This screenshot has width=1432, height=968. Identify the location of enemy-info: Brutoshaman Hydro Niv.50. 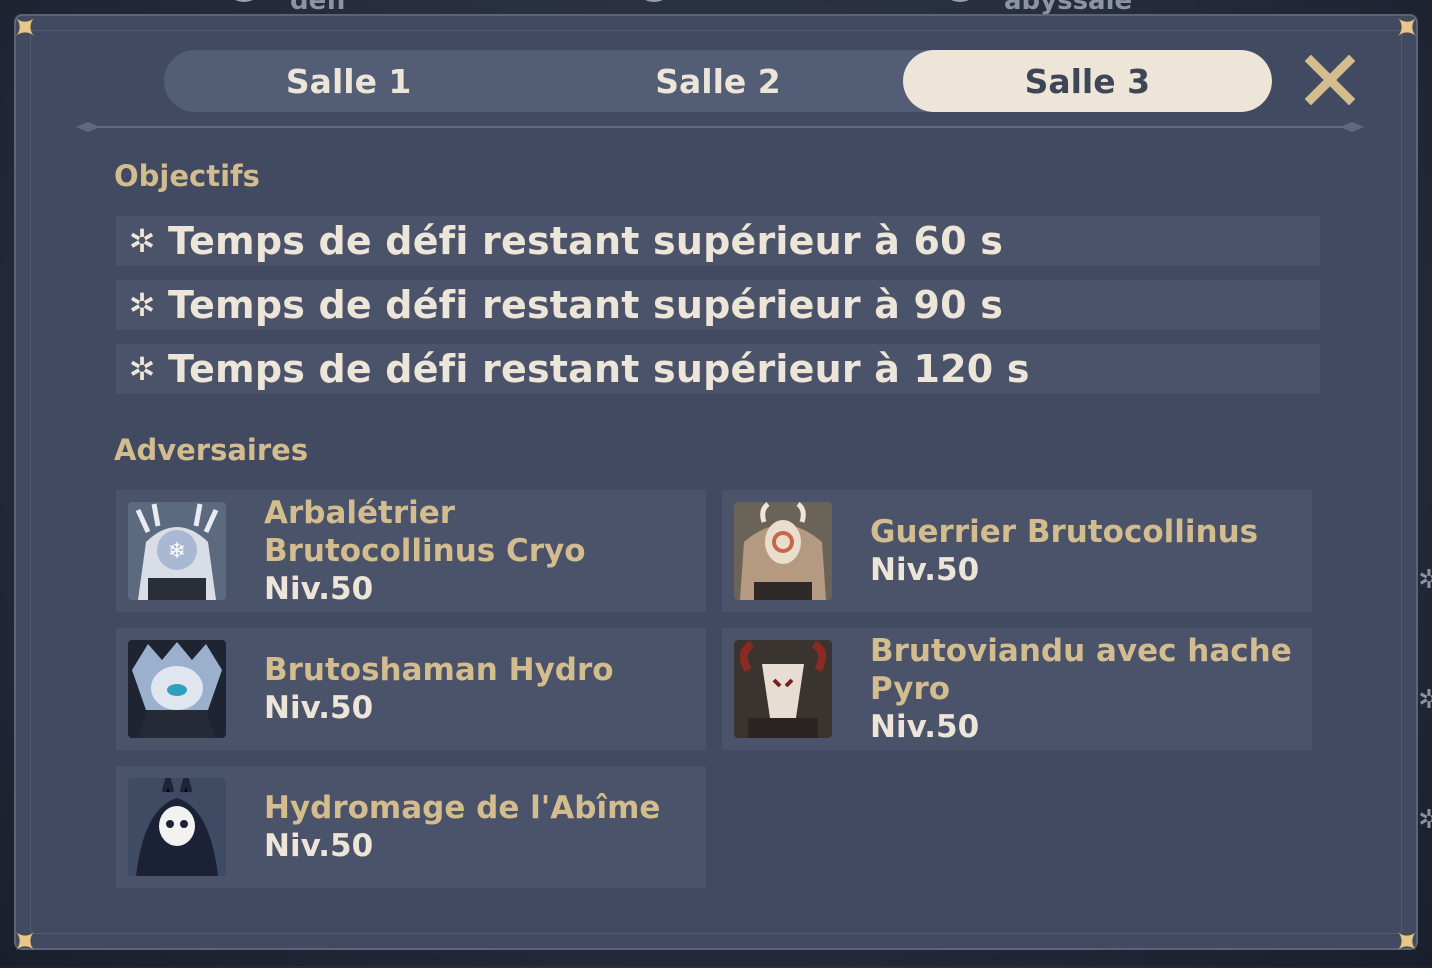
(480, 689).